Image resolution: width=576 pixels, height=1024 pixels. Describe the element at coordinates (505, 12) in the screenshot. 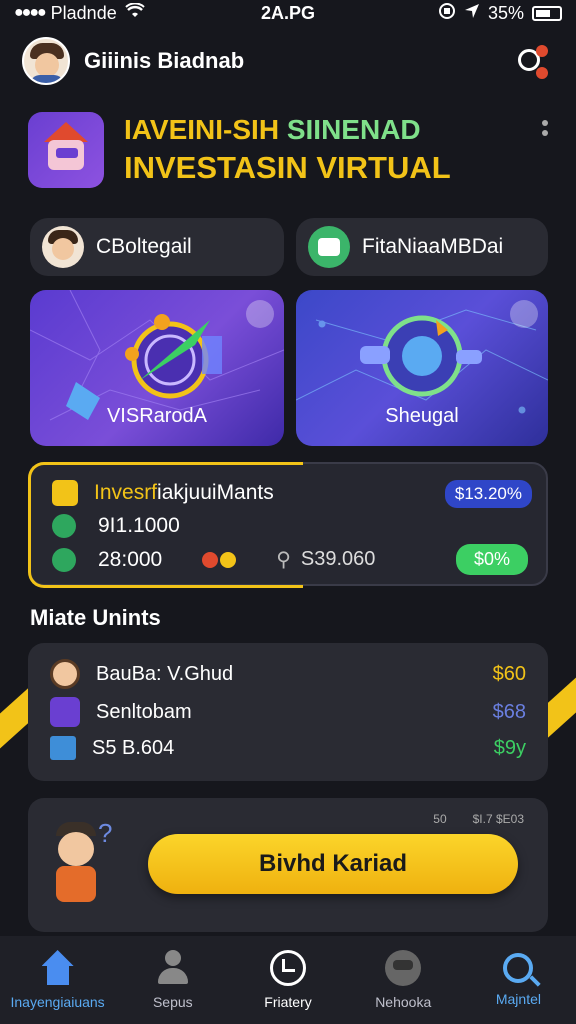

I see `battery-percent: 35%` at that location.